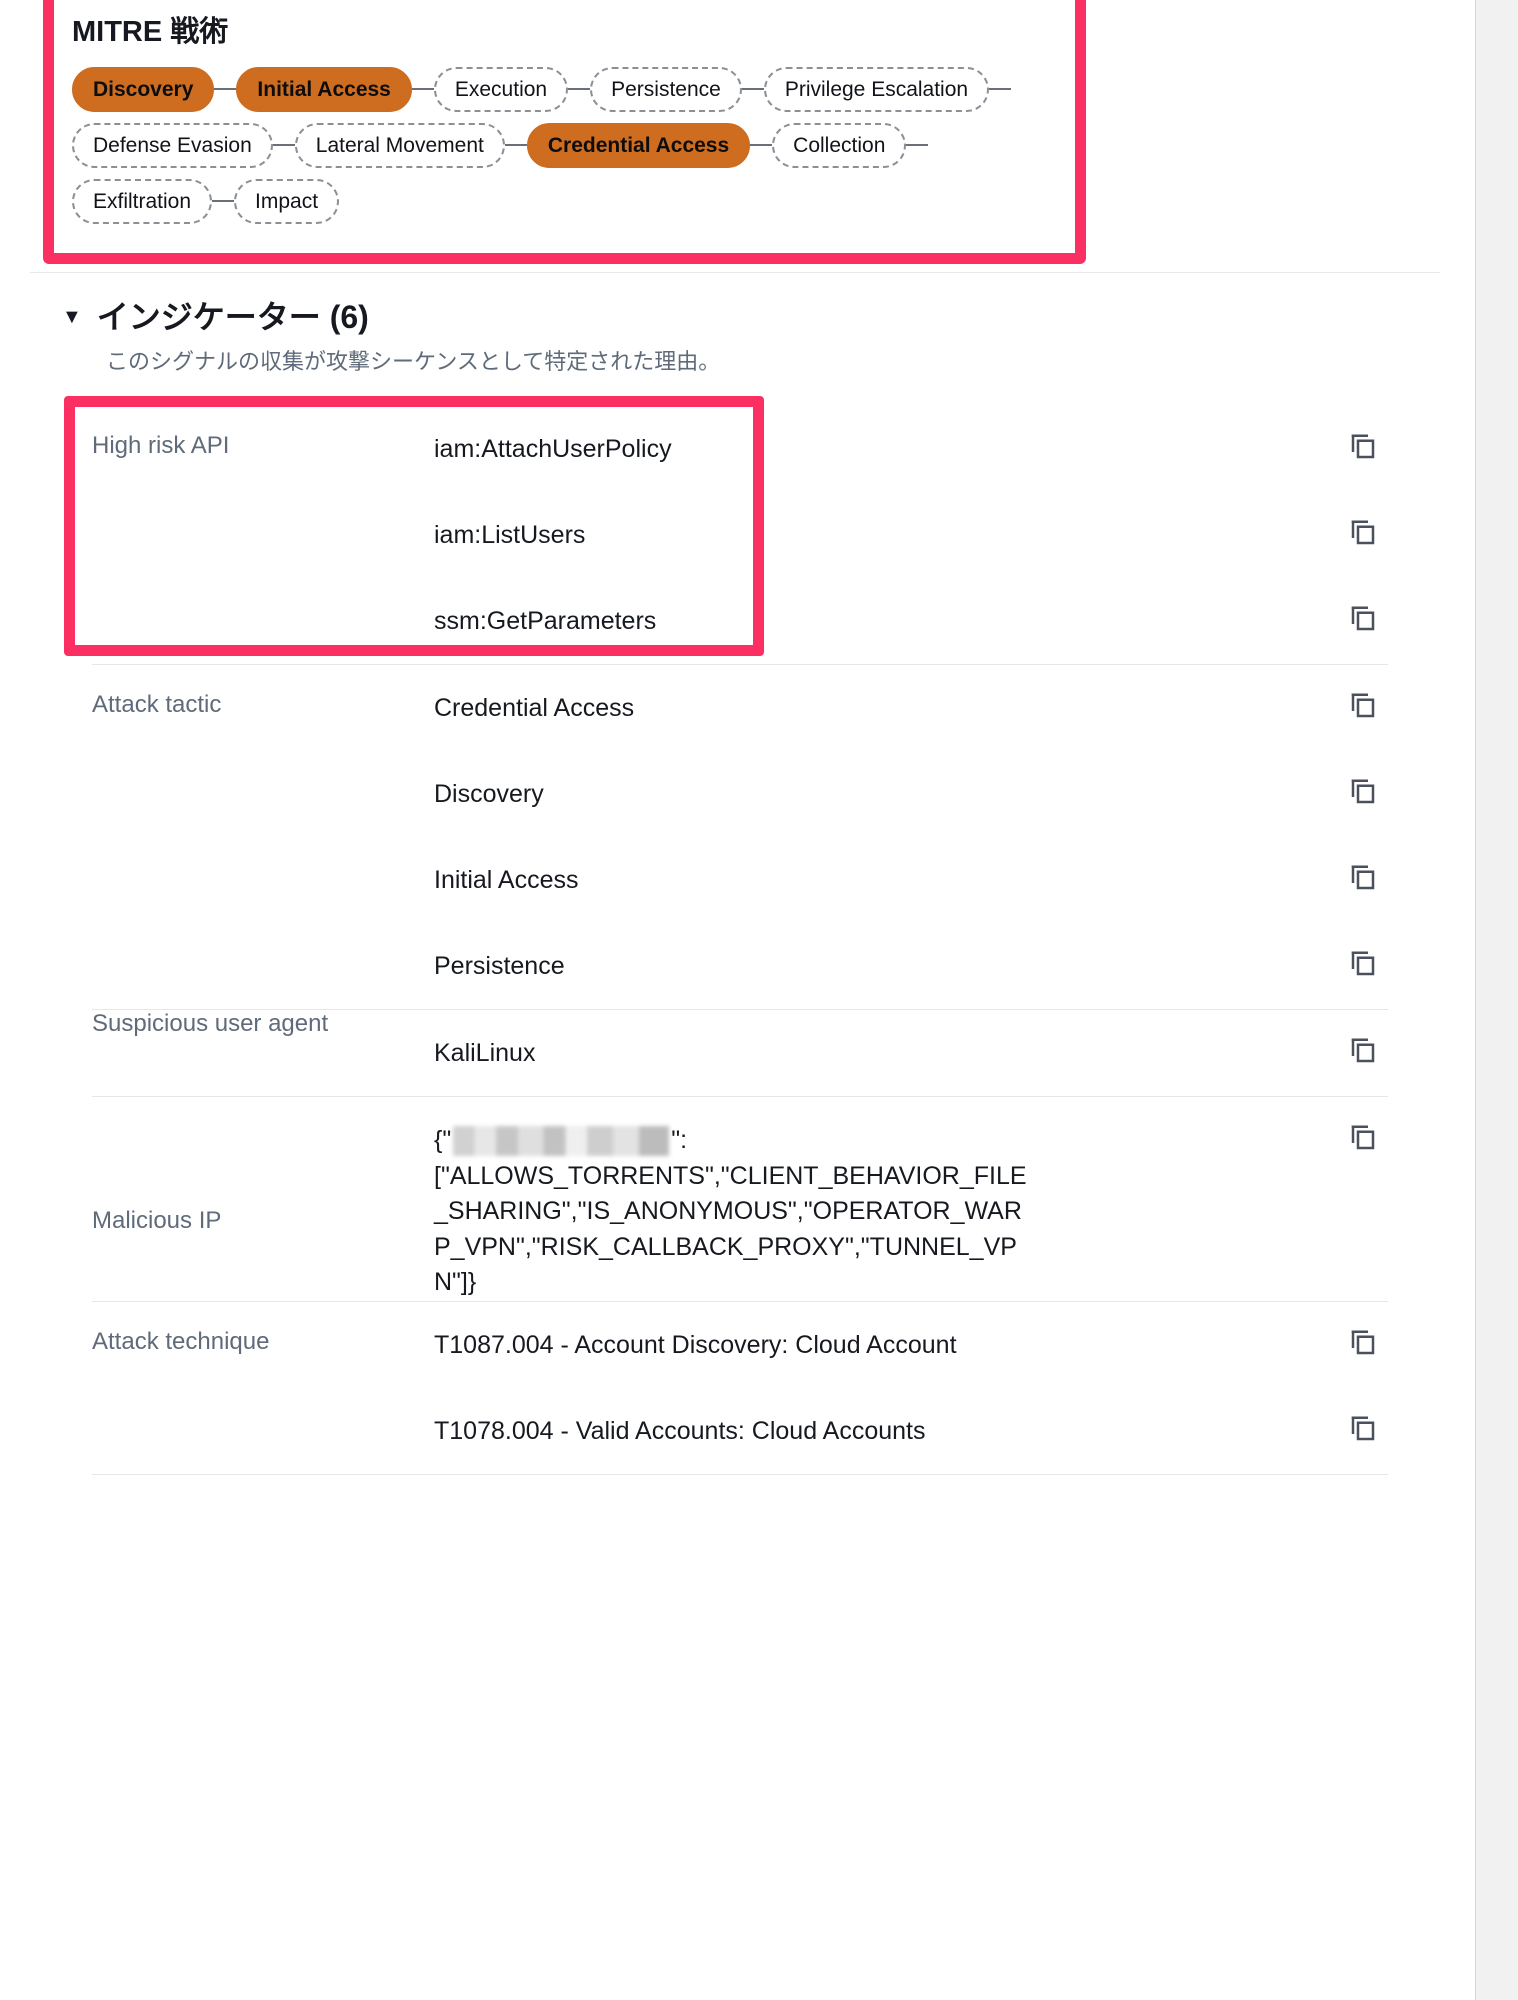  Describe the element at coordinates (161, 445) in the screenshot. I see `indicator-label: High risk API` at that location.